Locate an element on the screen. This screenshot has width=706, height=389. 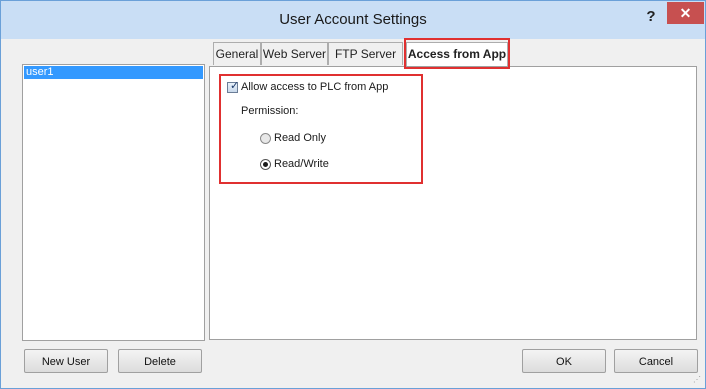
close-button: ✕ is located at coordinates (685, 13).